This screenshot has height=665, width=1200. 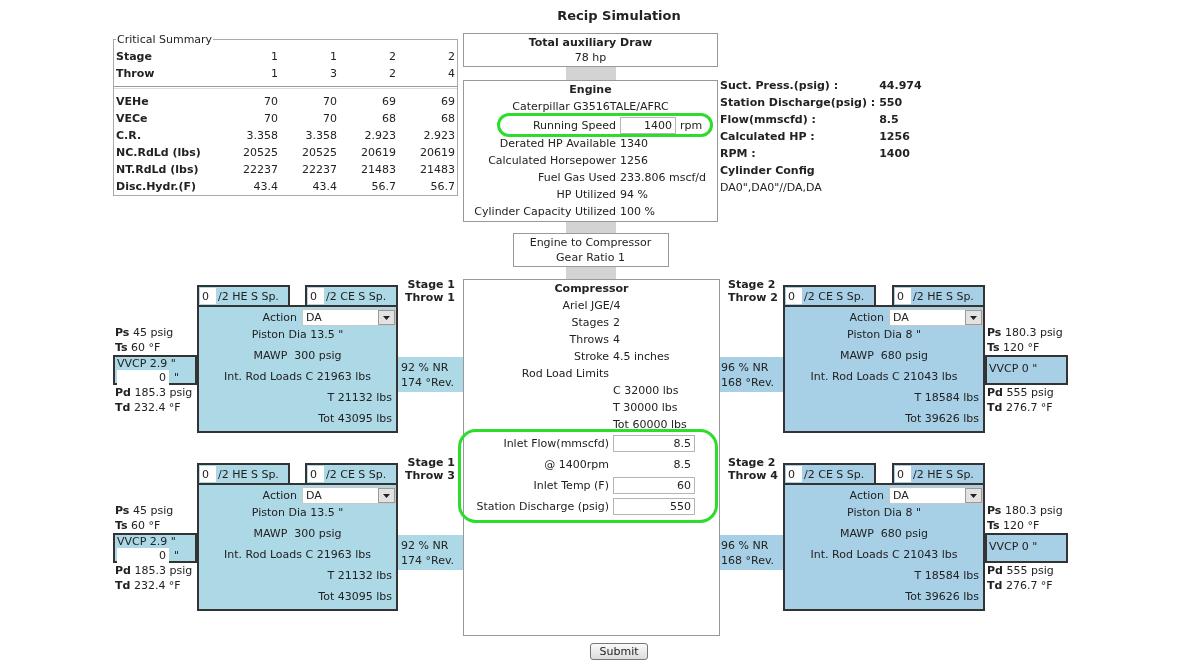 I want to click on reading-text: Pd 185.3 psig, so click(x=153, y=392).